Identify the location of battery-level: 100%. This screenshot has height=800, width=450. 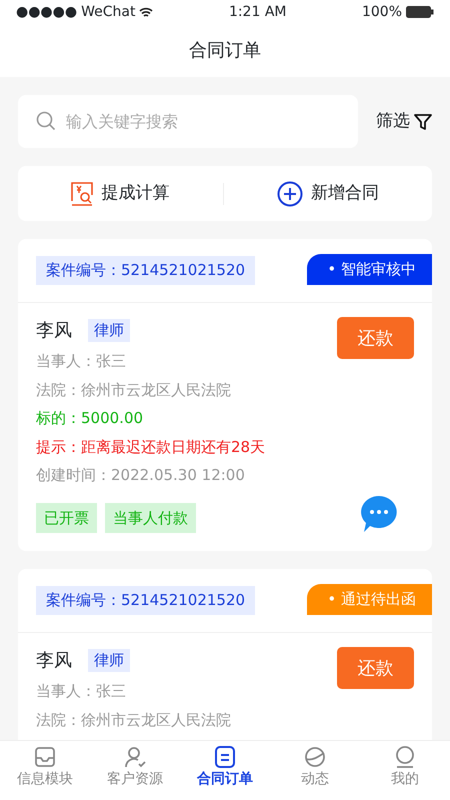
(382, 12).